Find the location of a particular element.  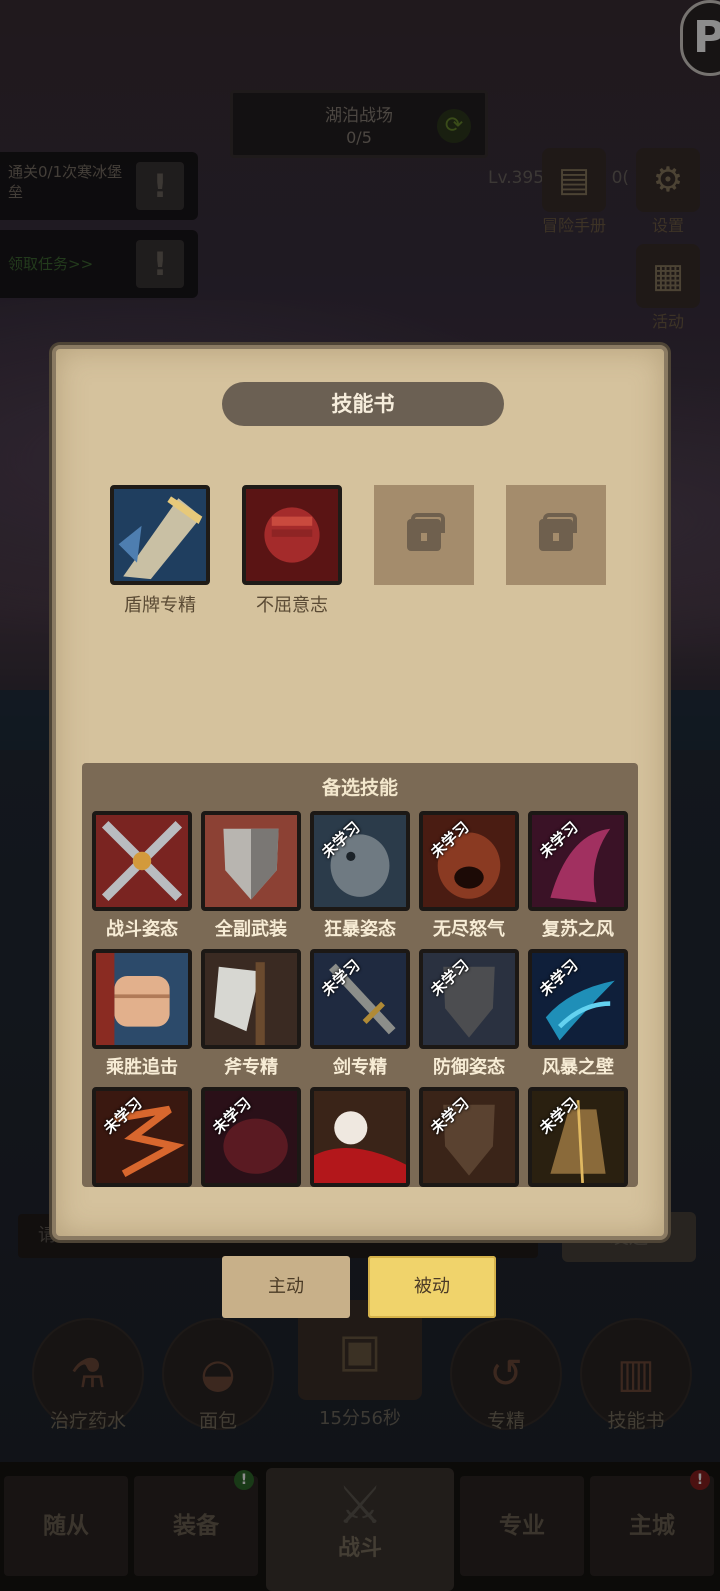

equipped-slot-1: 盾牌专精 is located at coordinates (160, 551).